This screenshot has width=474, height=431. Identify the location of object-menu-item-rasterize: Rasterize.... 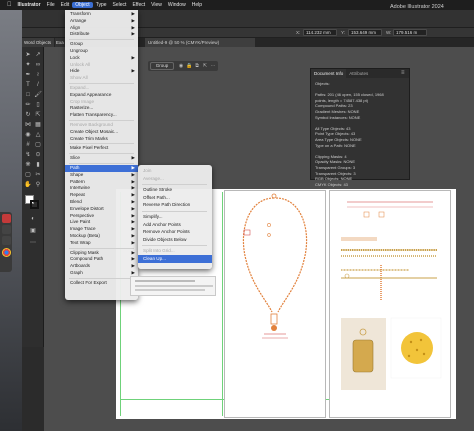
(101, 108).